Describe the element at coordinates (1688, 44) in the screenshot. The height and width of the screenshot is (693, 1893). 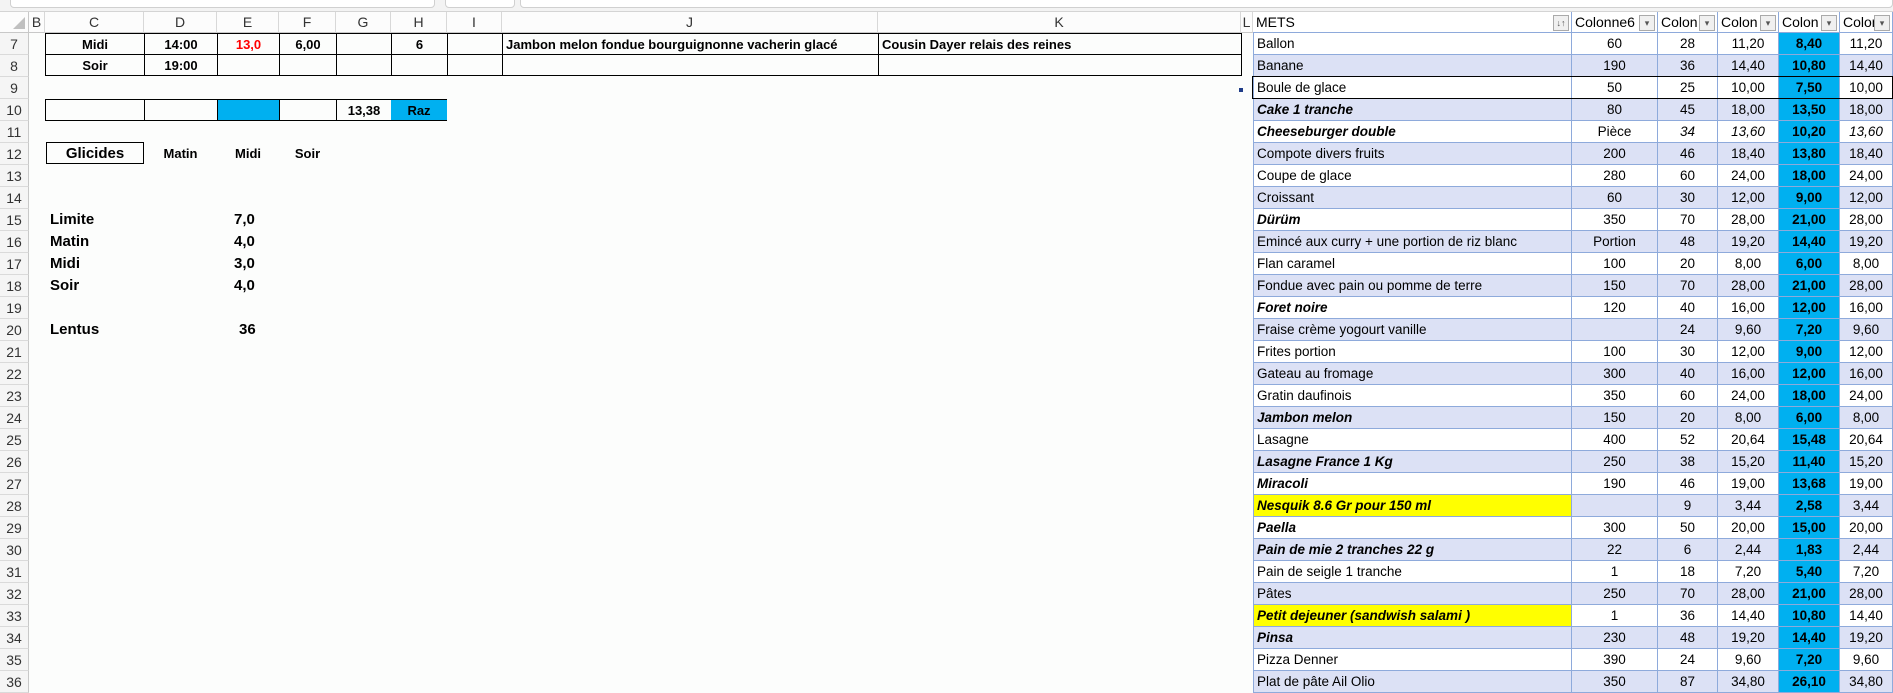
I see `value-cell: 28` at that location.